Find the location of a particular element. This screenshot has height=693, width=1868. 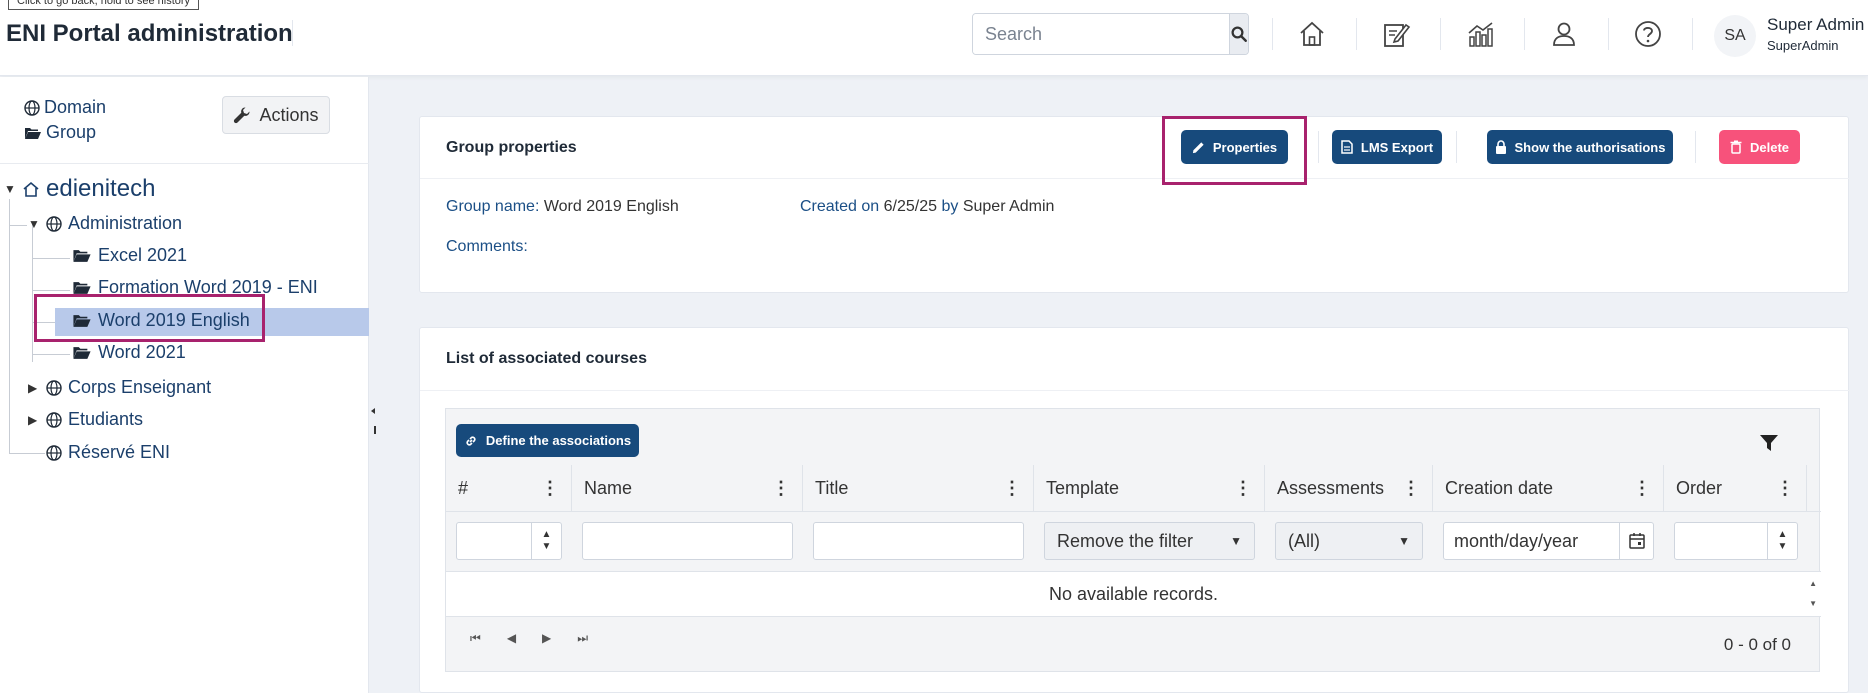

folder-open-icon is located at coordinates (33, 133).